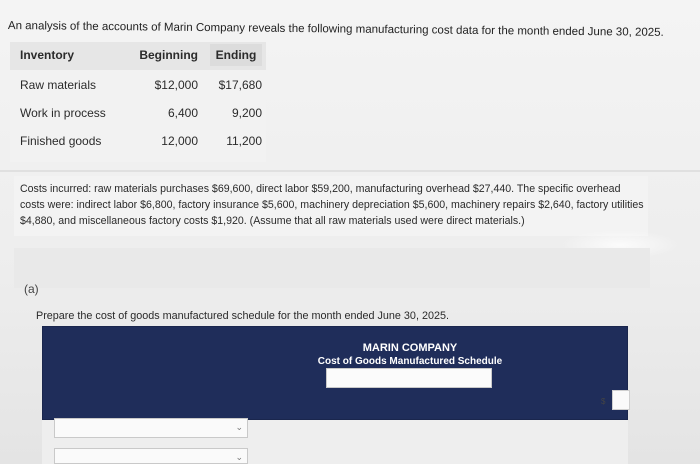 The image size is (700, 464). What do you see at coordinates (236, 55) in the screenshot?
I see `header-ending: Ending` at bounding box center [236, 55].